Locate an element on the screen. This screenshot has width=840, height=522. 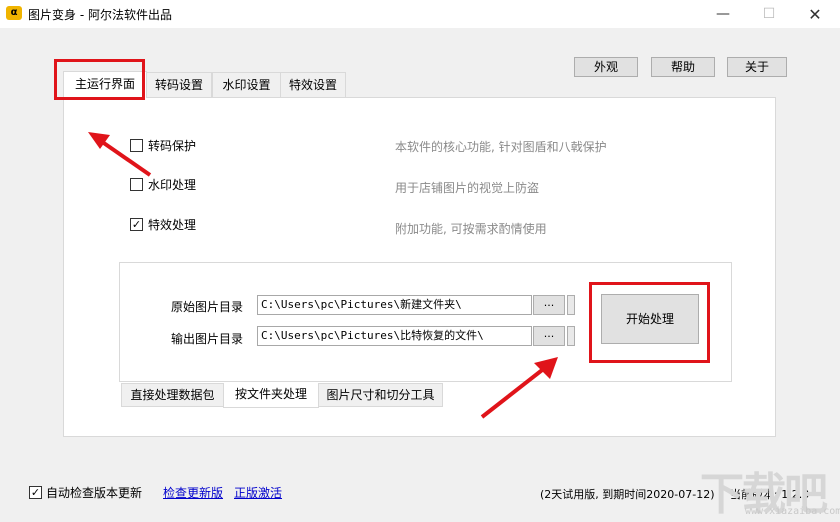
tab-highlight-box is located at coordinates (99, 79).